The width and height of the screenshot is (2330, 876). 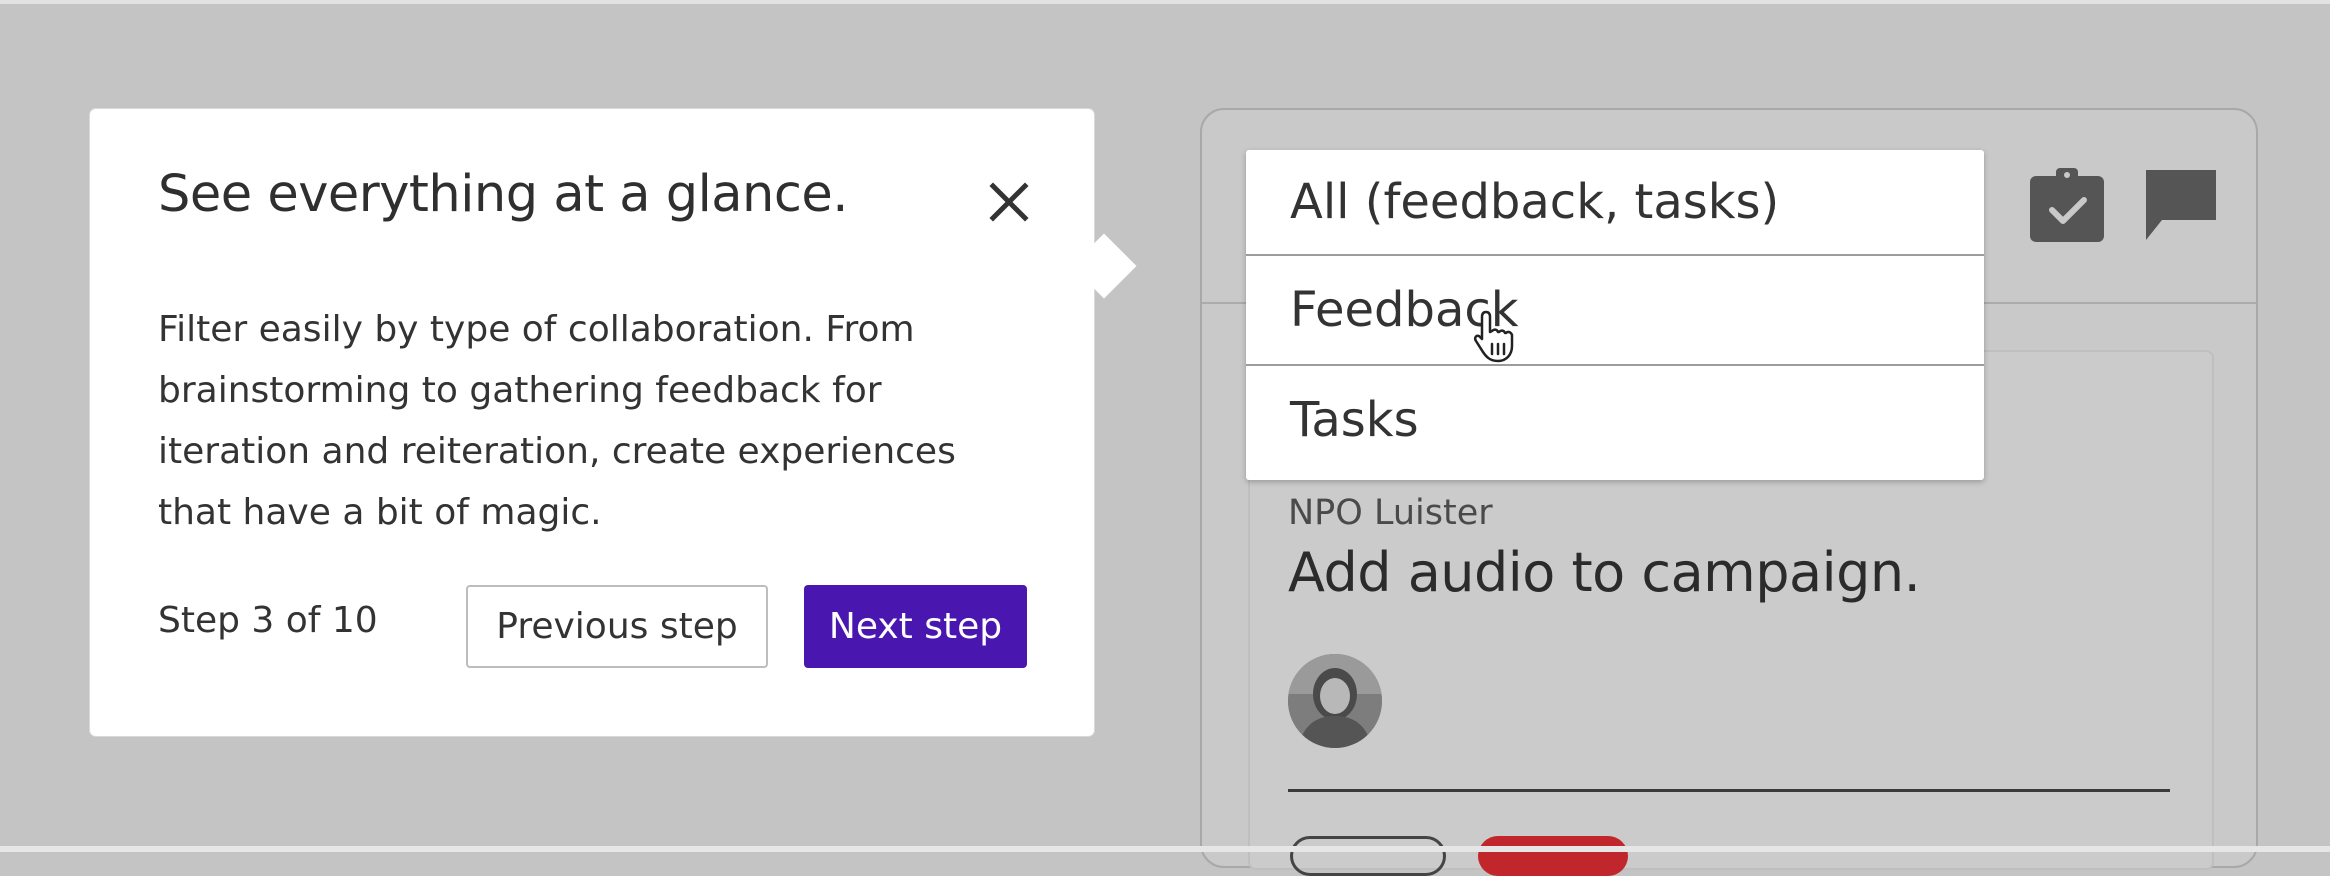 I want to click on avatar, so click(x=1335, y=701).